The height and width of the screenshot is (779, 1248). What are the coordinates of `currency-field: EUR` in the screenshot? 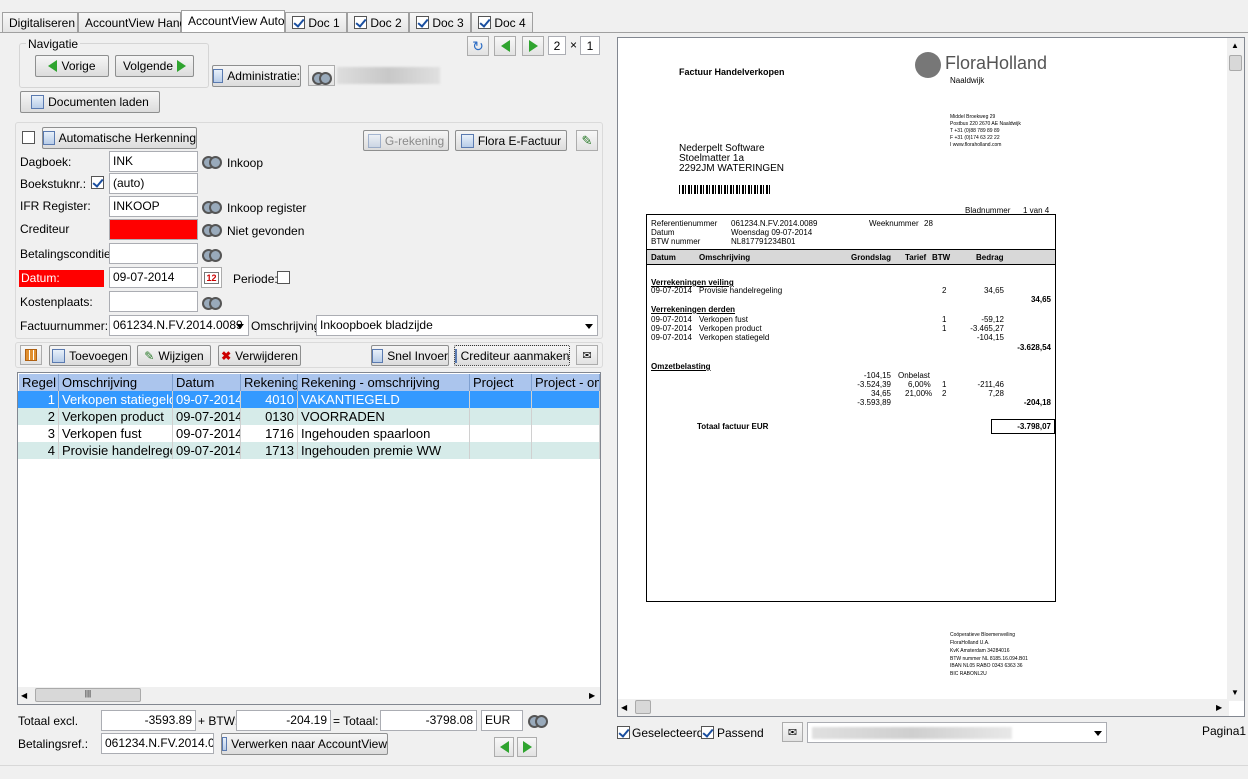 It's located at (502, 720).